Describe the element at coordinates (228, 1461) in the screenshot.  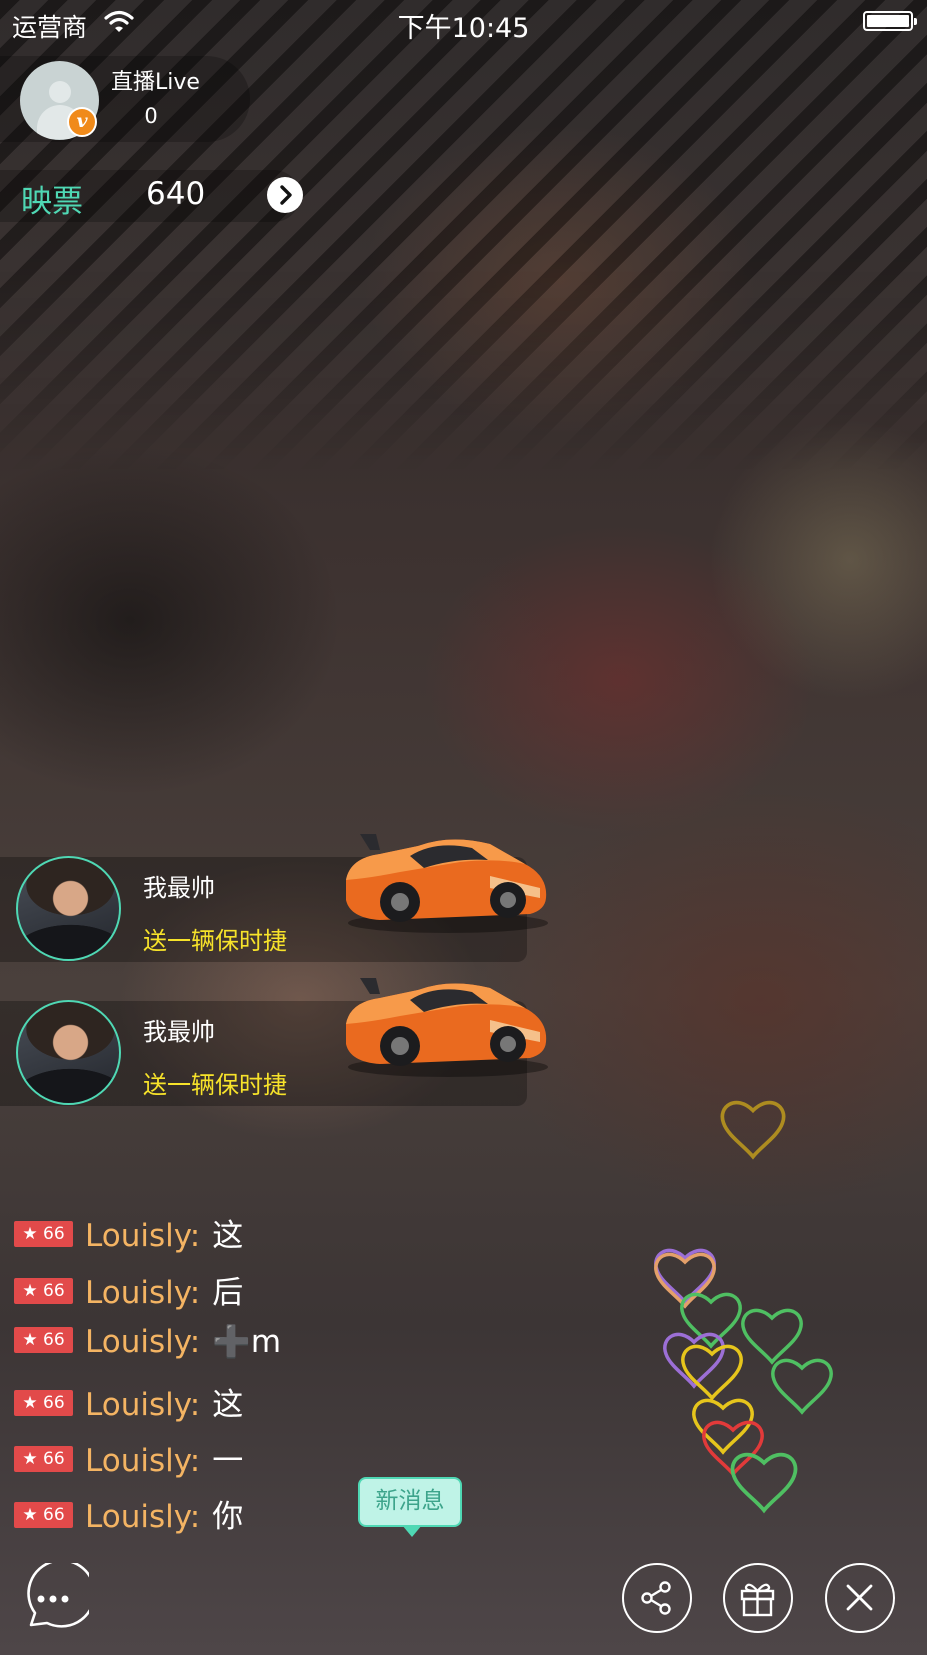
I see `chat-text: 一` at that location.